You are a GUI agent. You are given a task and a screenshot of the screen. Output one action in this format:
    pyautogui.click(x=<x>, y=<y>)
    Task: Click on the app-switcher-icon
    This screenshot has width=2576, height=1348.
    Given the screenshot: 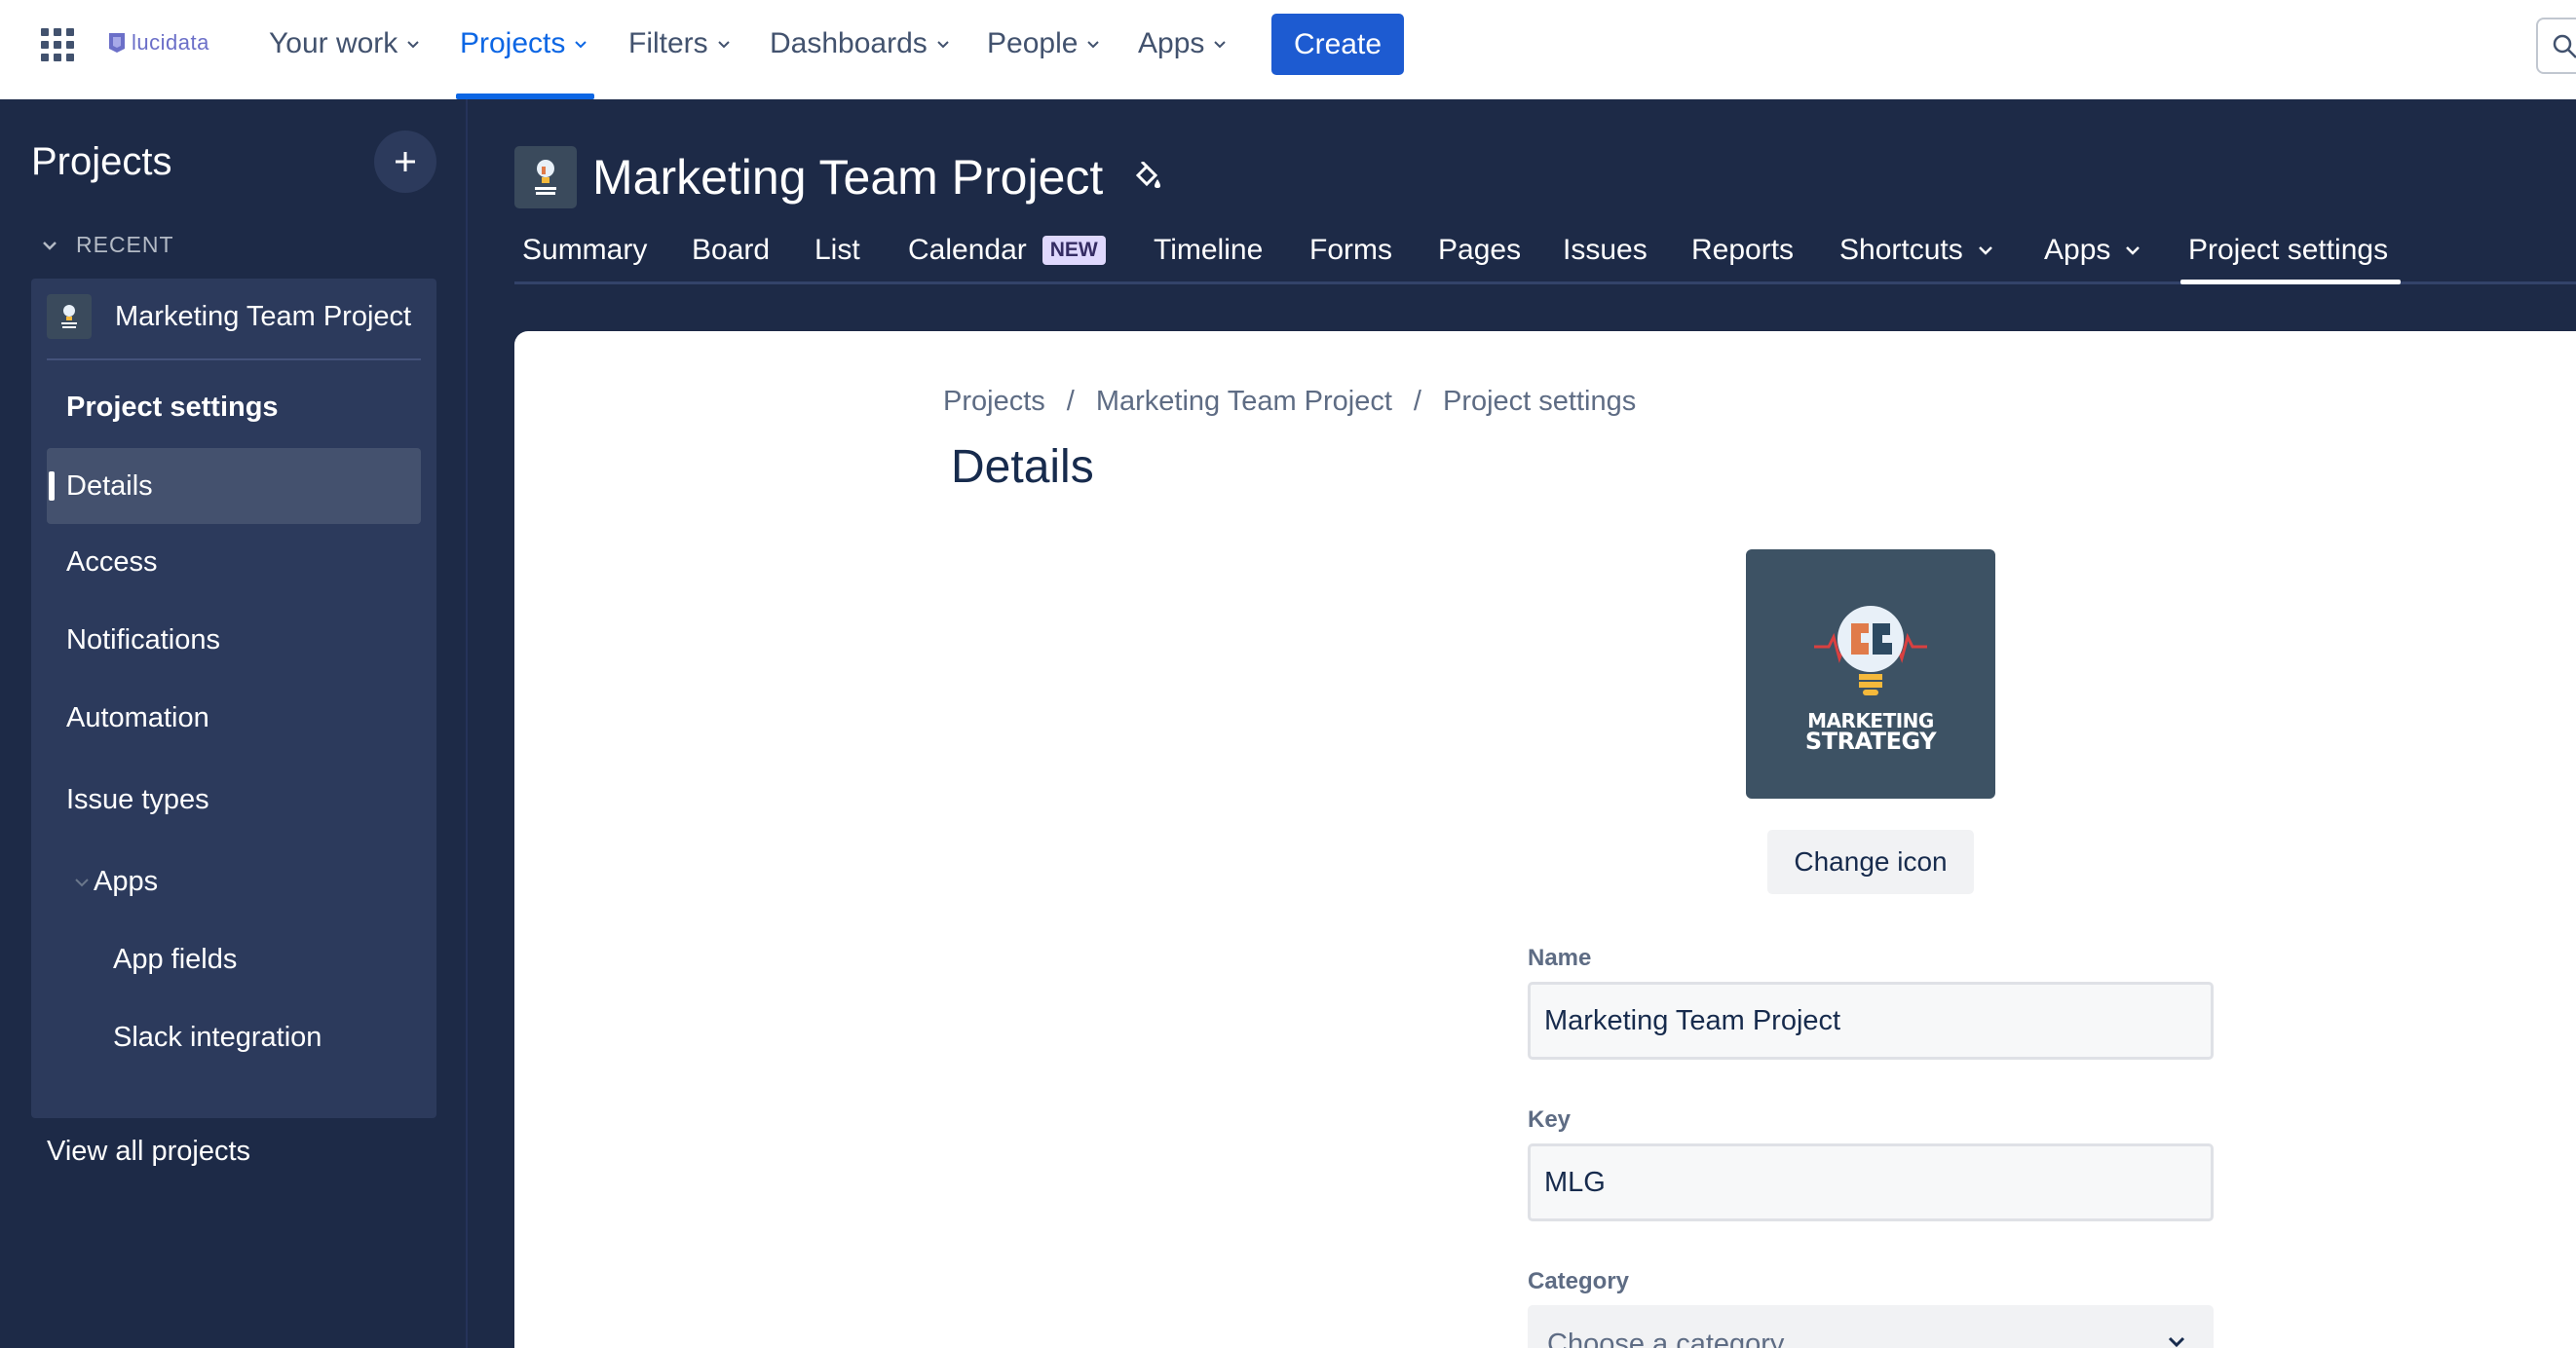 What is the action you would take?
    pyautogui.click(x=57, y=44)
    